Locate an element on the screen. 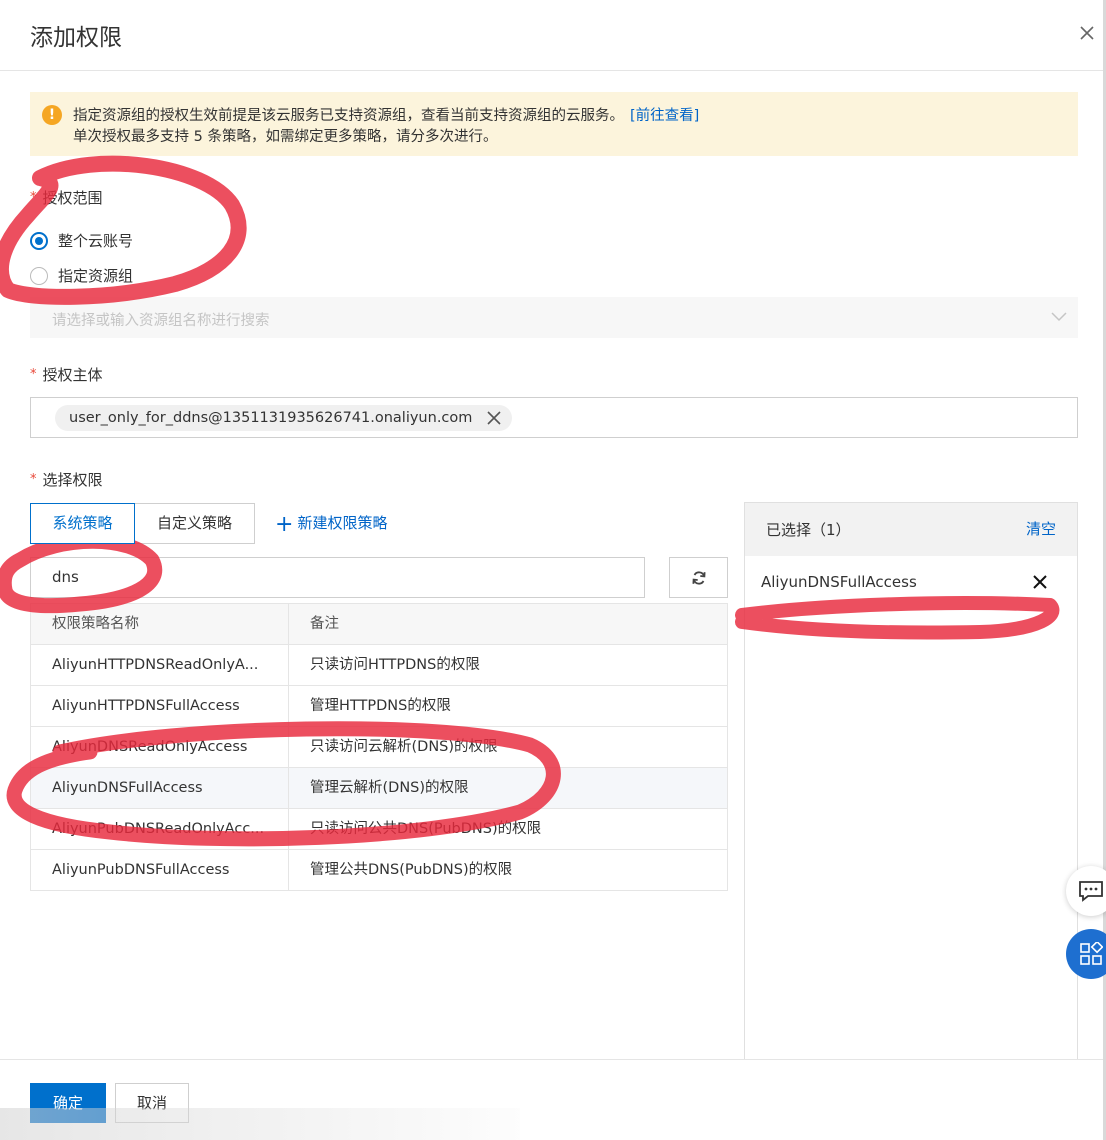 This screenshot has width=1106, height=1140. tab-custom-policy: 自定义策略 is located at coordinates (194, 523).